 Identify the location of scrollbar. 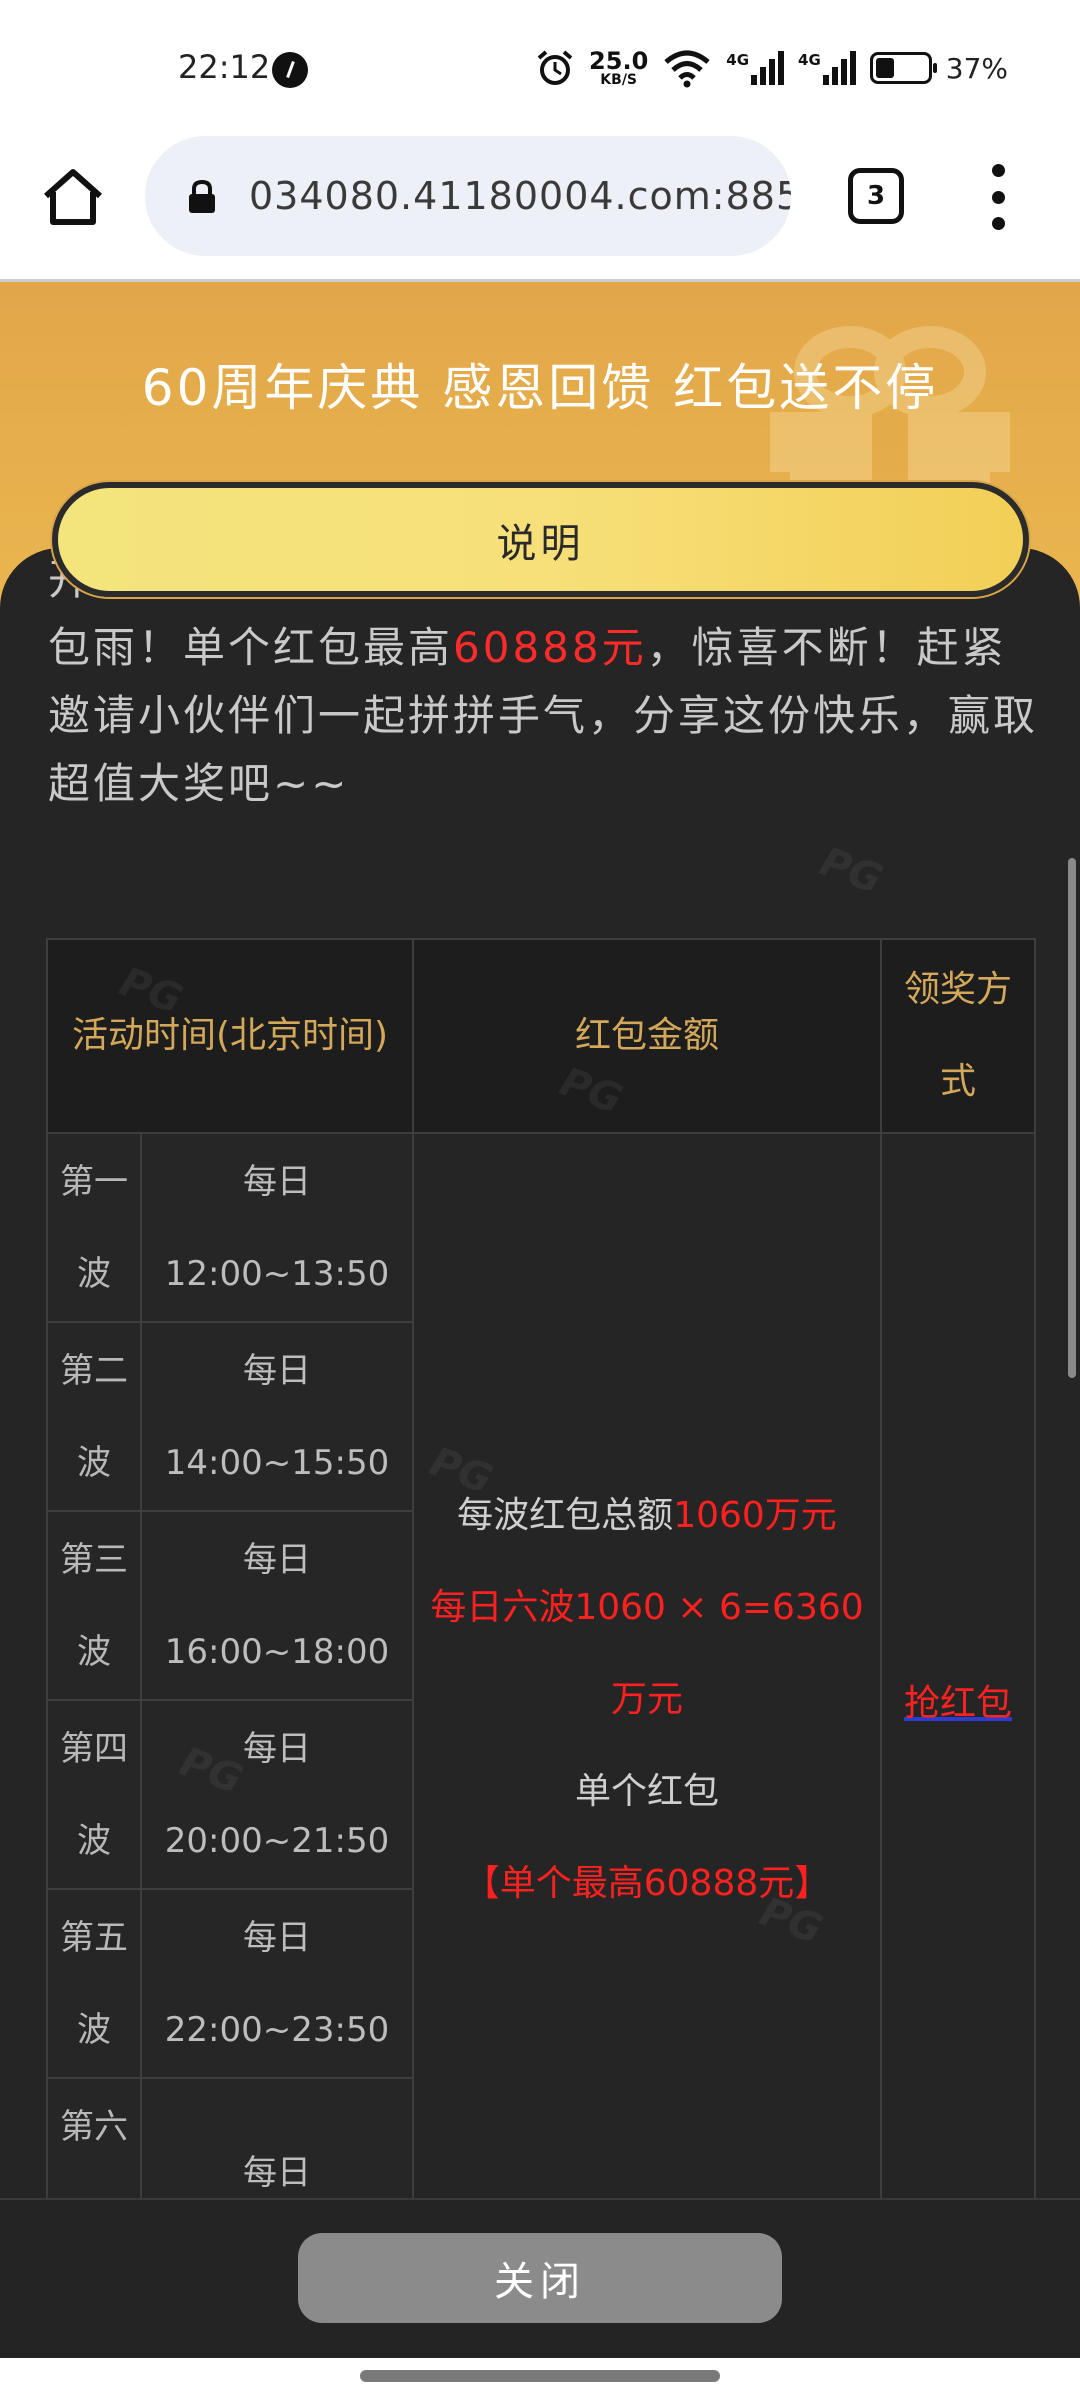
(1072, 1118).